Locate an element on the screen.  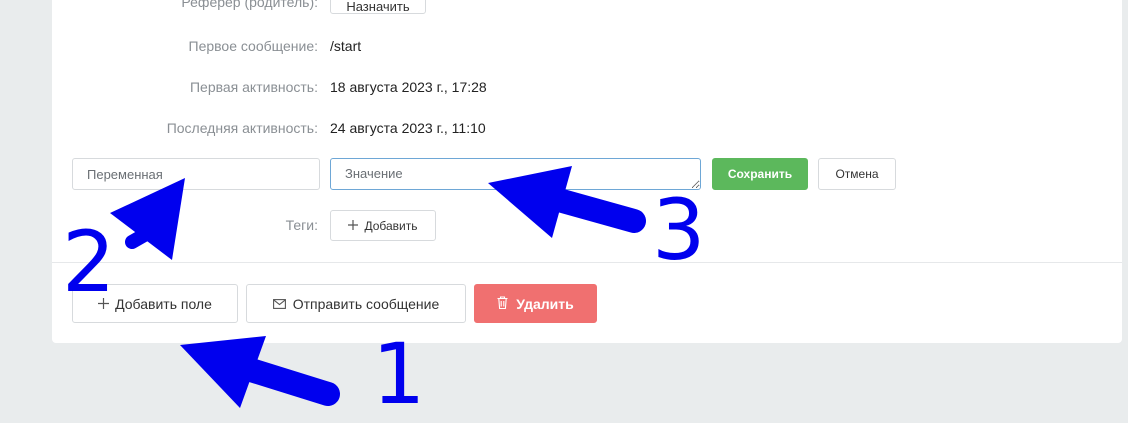
annotation-number-2: 2 is located at coordinates (89, 262).